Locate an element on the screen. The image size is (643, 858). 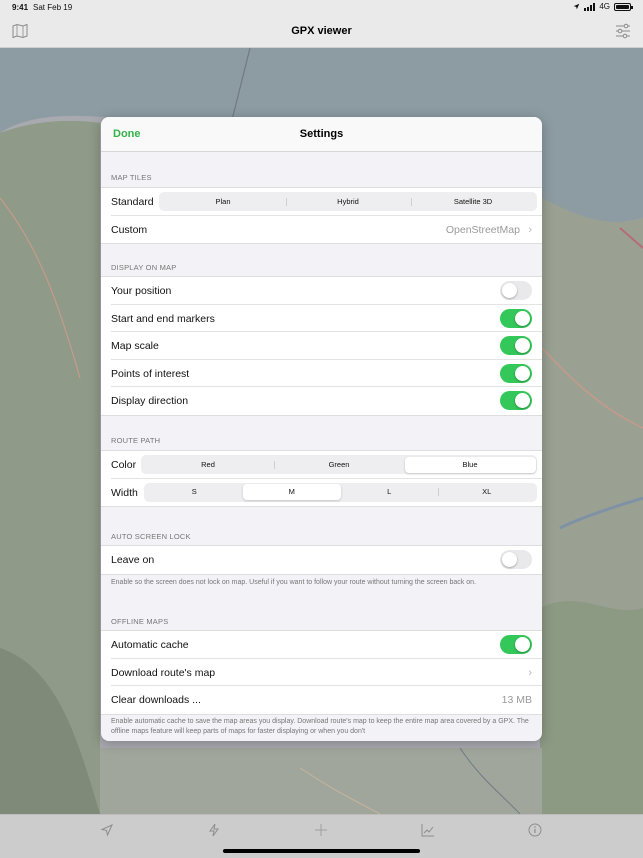
markers-row: Start and end markers is located at coordinates (326, 318).